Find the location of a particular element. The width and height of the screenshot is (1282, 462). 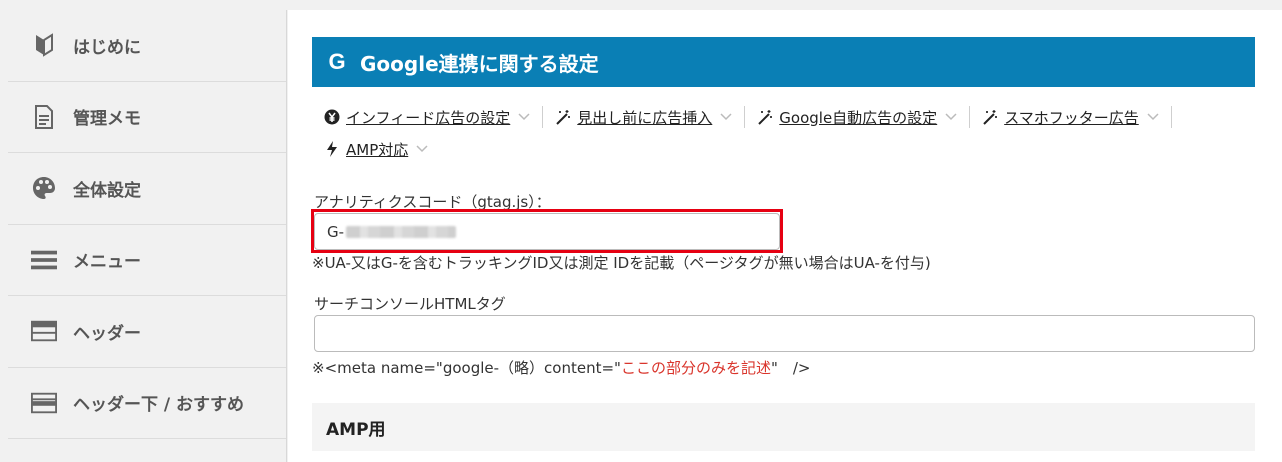

redacted-value is located at coordinates (401, 231).